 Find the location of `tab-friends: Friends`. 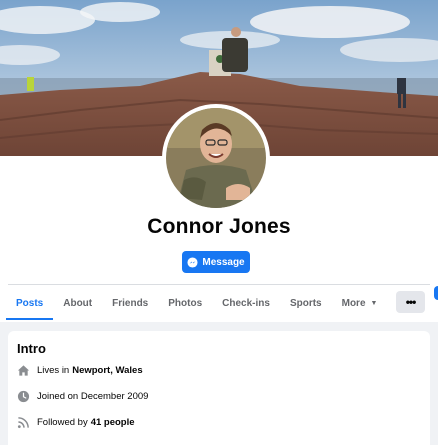

tab-friends: Friends is located at coordinates (130, 303).